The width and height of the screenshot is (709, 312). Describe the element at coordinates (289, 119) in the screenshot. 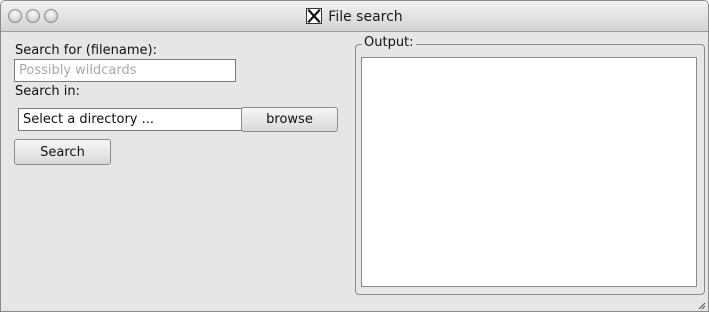

I see `browse-button: browse` at that location.